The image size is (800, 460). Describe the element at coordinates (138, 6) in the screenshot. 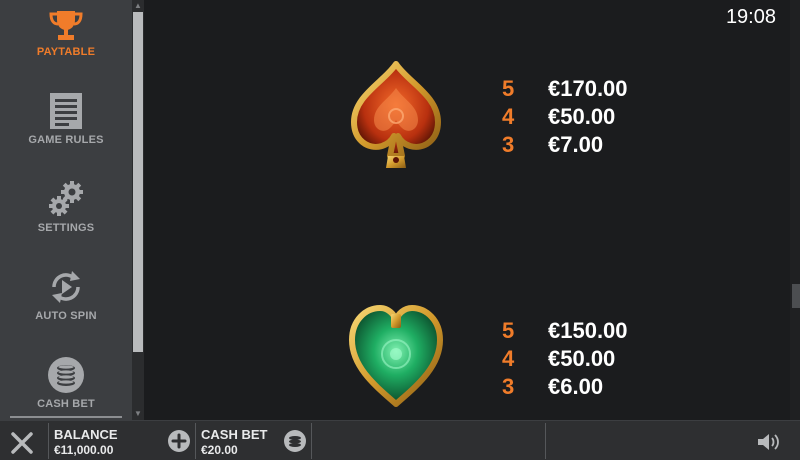

I see `scroll-up-arrow-icon: ▲` at that location.